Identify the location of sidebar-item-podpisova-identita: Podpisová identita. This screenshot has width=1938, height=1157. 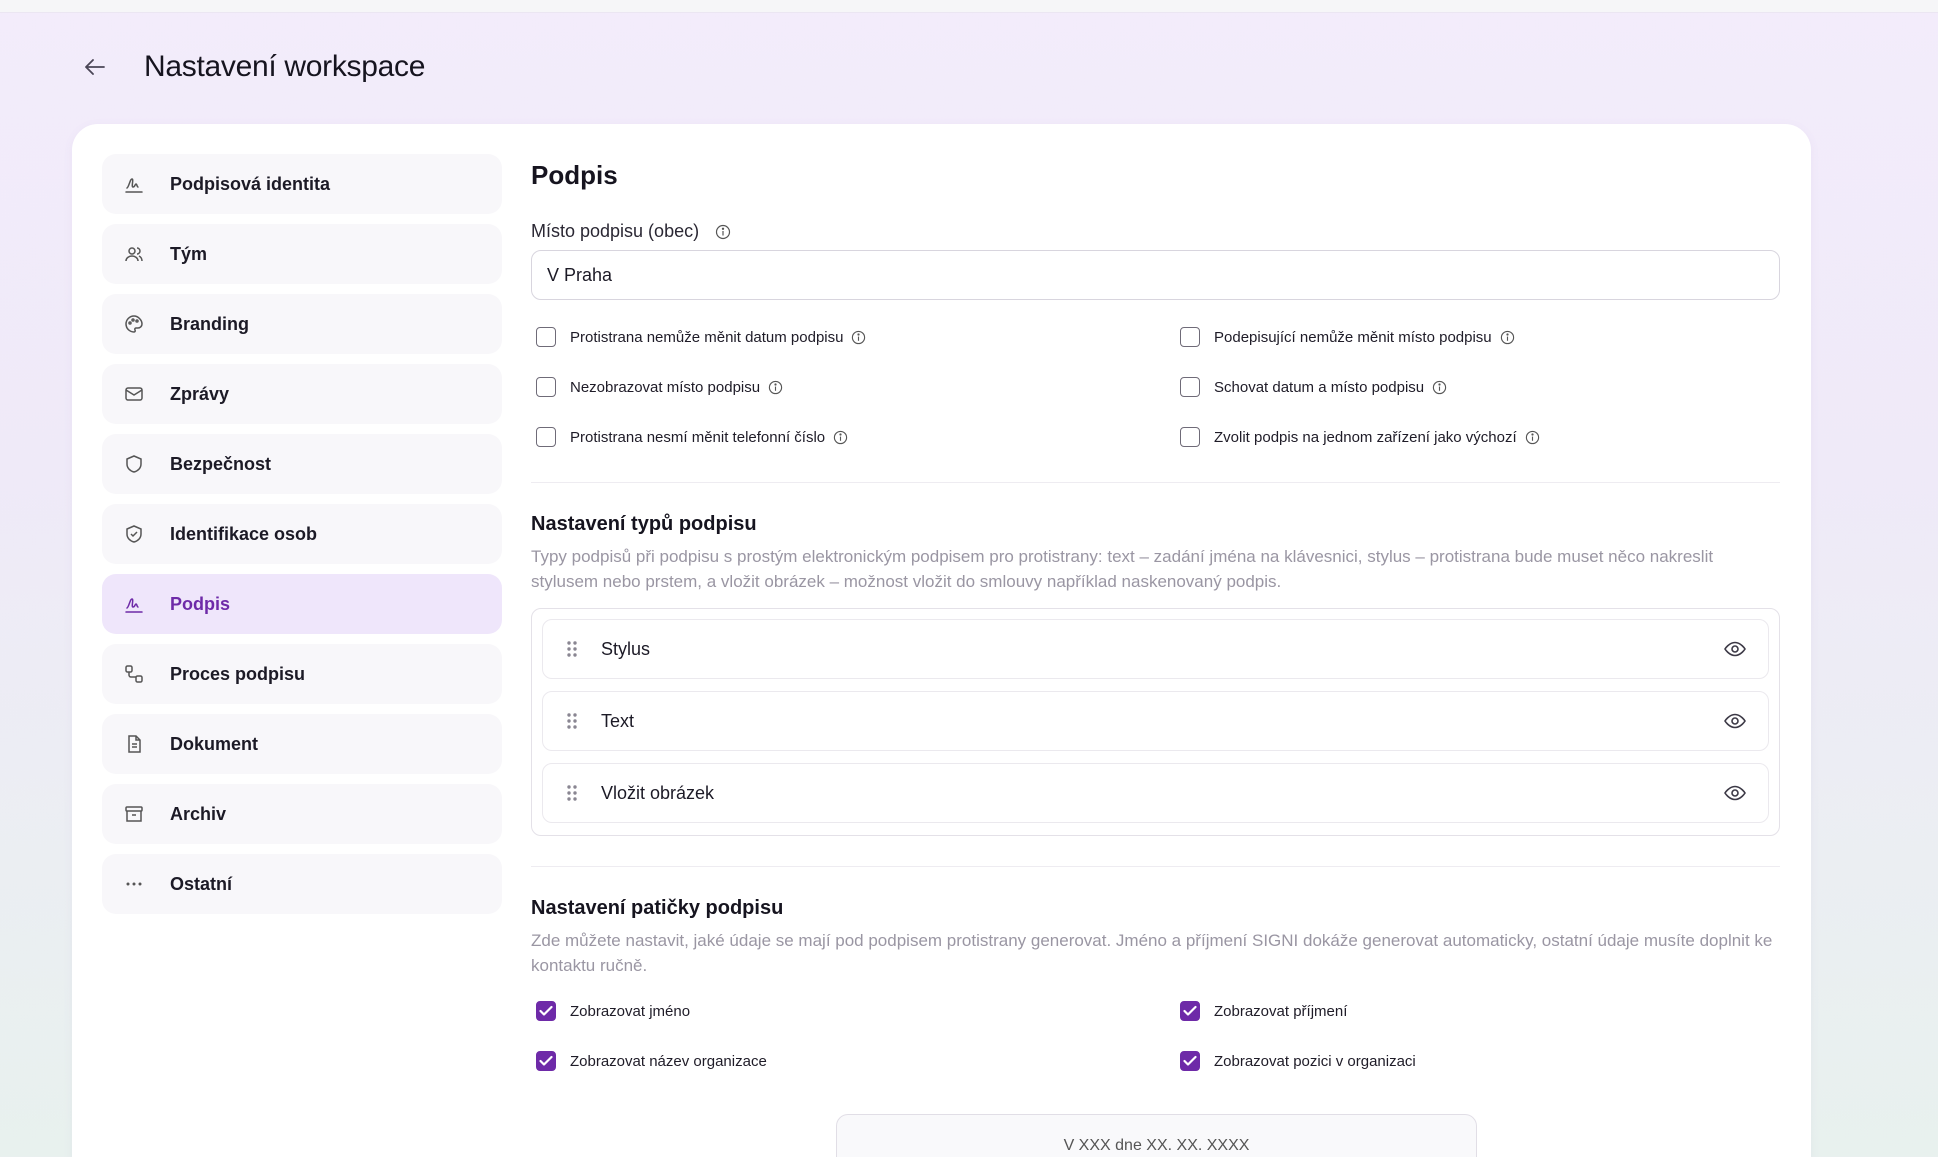
(302, 184).